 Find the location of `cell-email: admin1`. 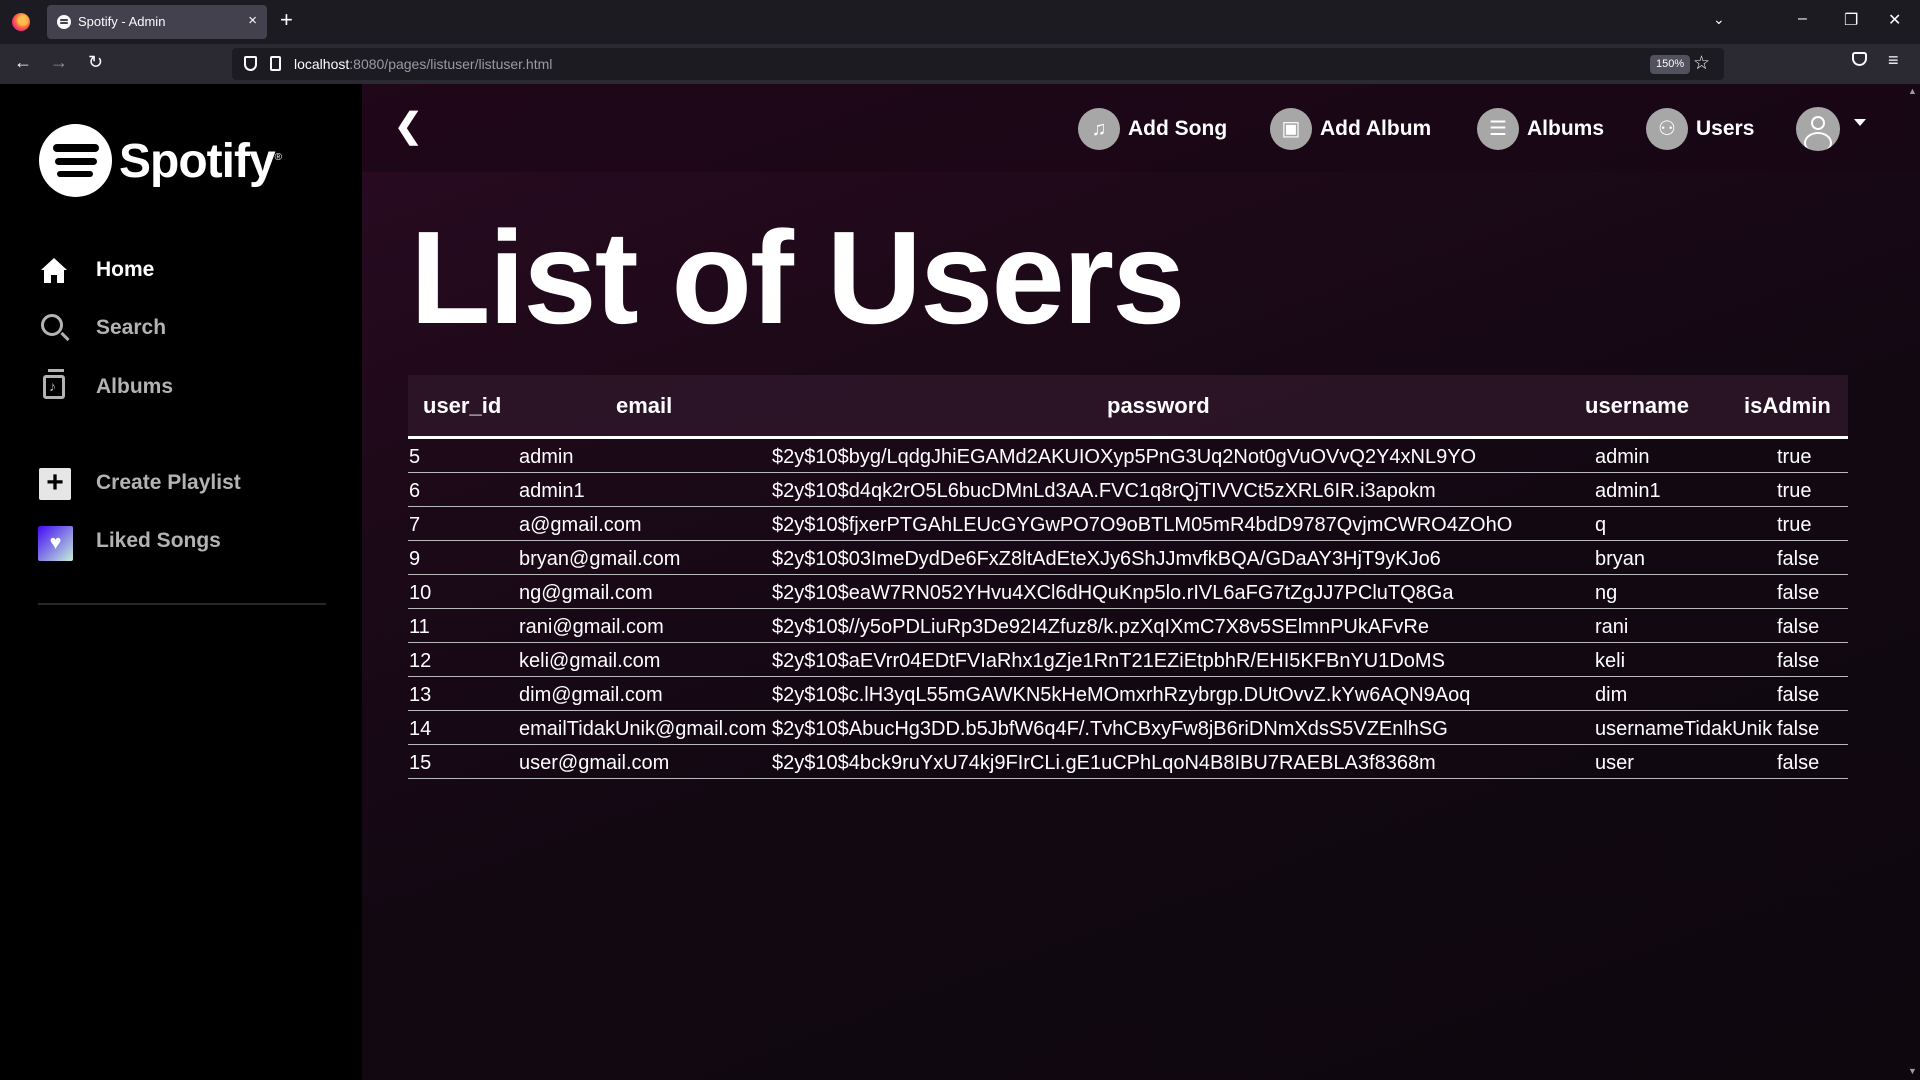

cell-email: admin1 is located at coordinates (552, 491).